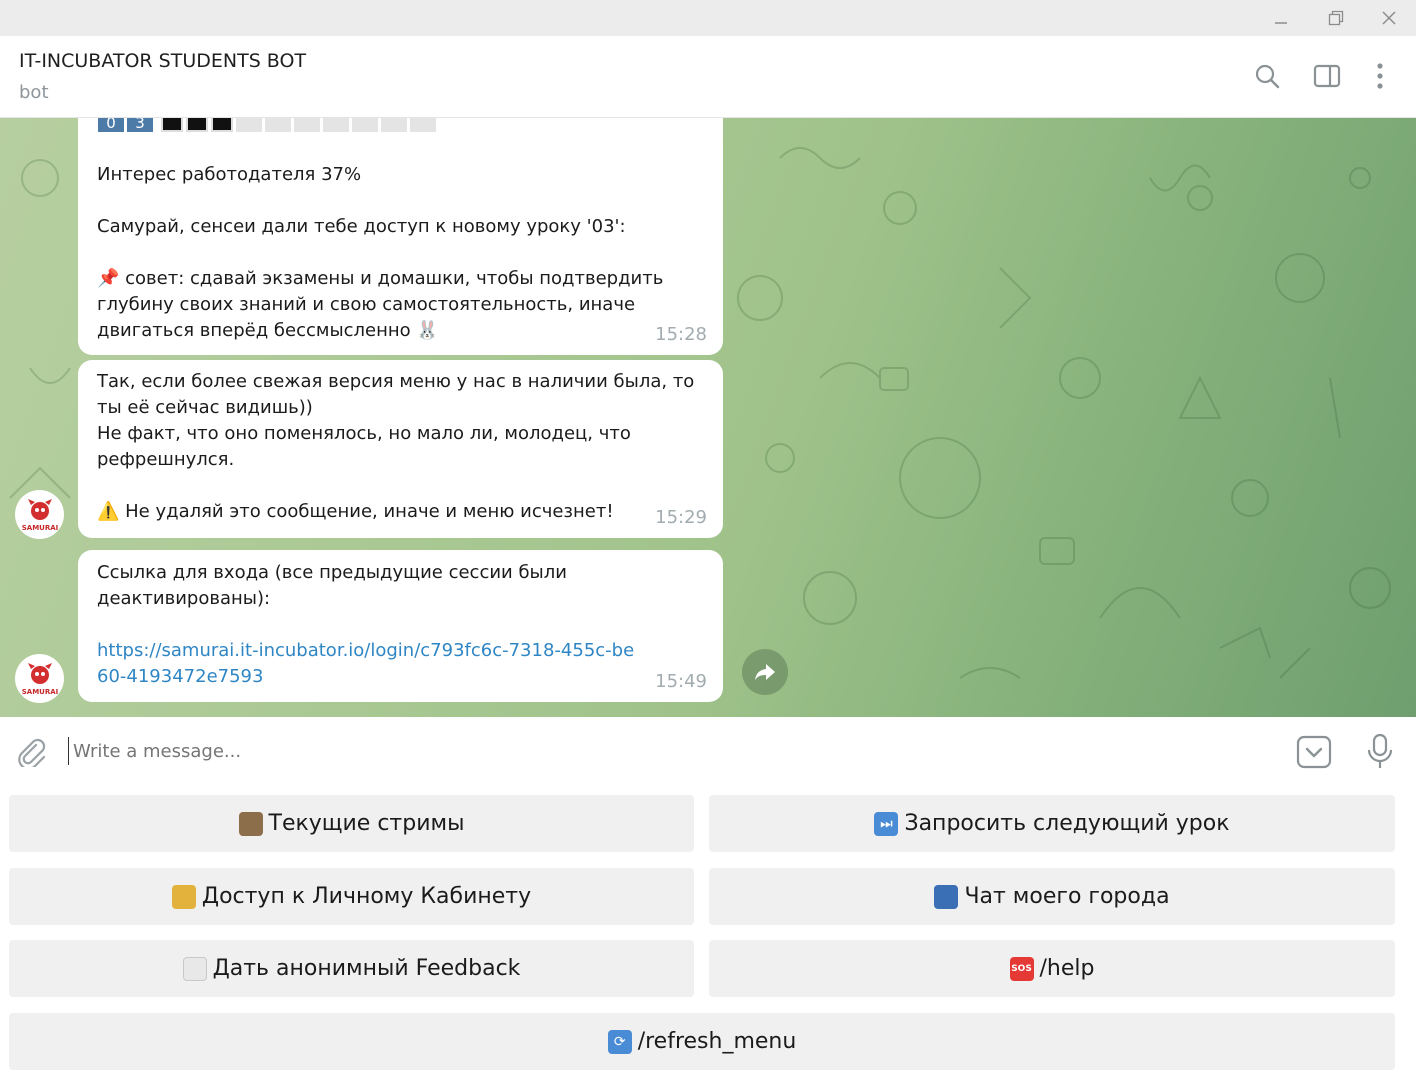 The image size is (1416, 1080). Describe the element at coordinates (1281, 18) in the screenshot. I see `minimize-icon` at that location.